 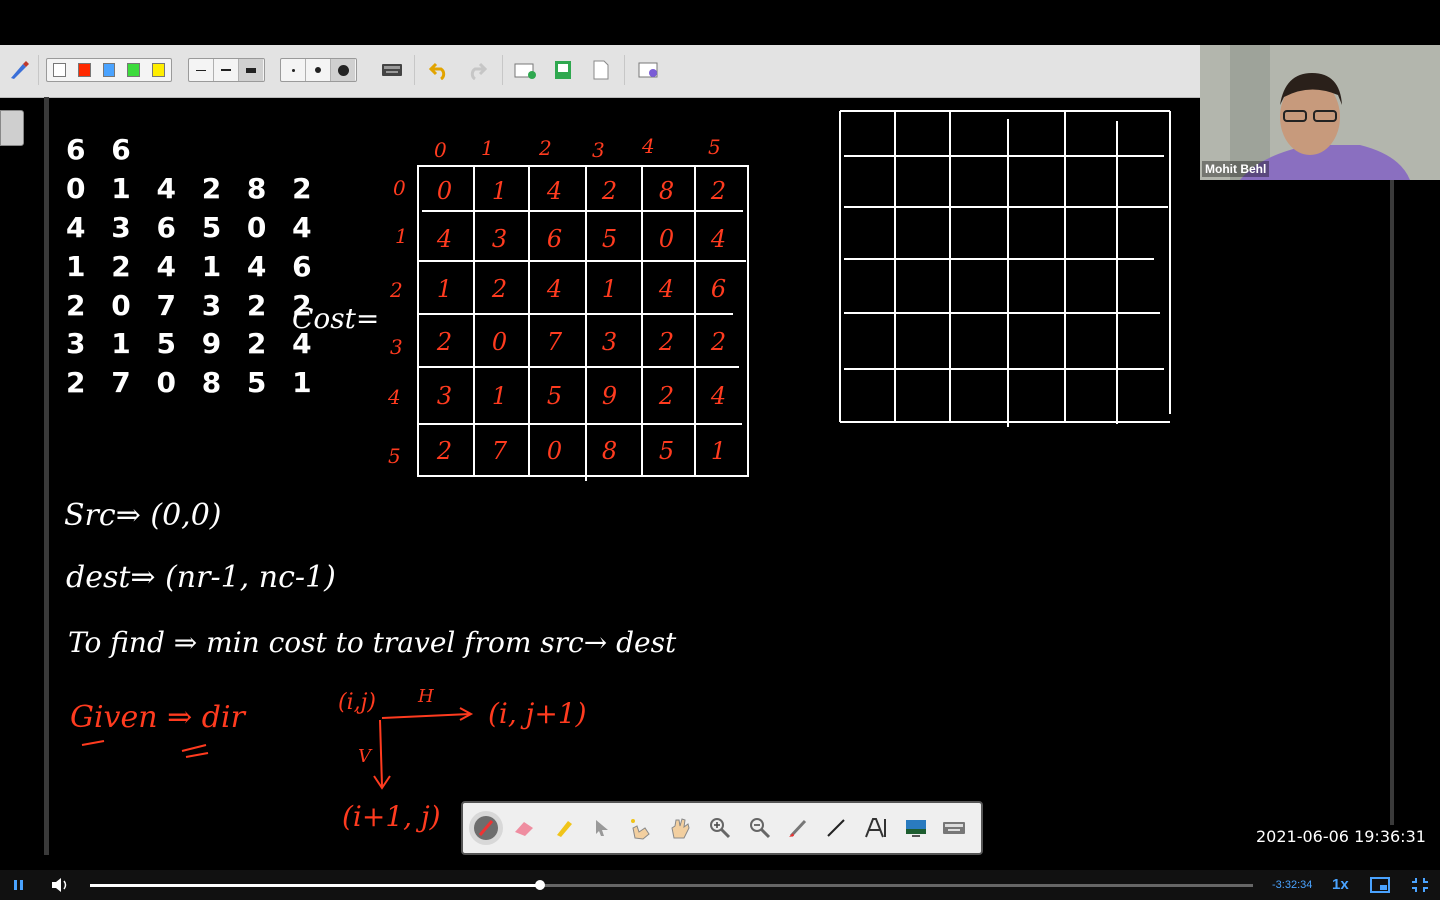 I want to click on page-icon, so click(x=601, y=70).